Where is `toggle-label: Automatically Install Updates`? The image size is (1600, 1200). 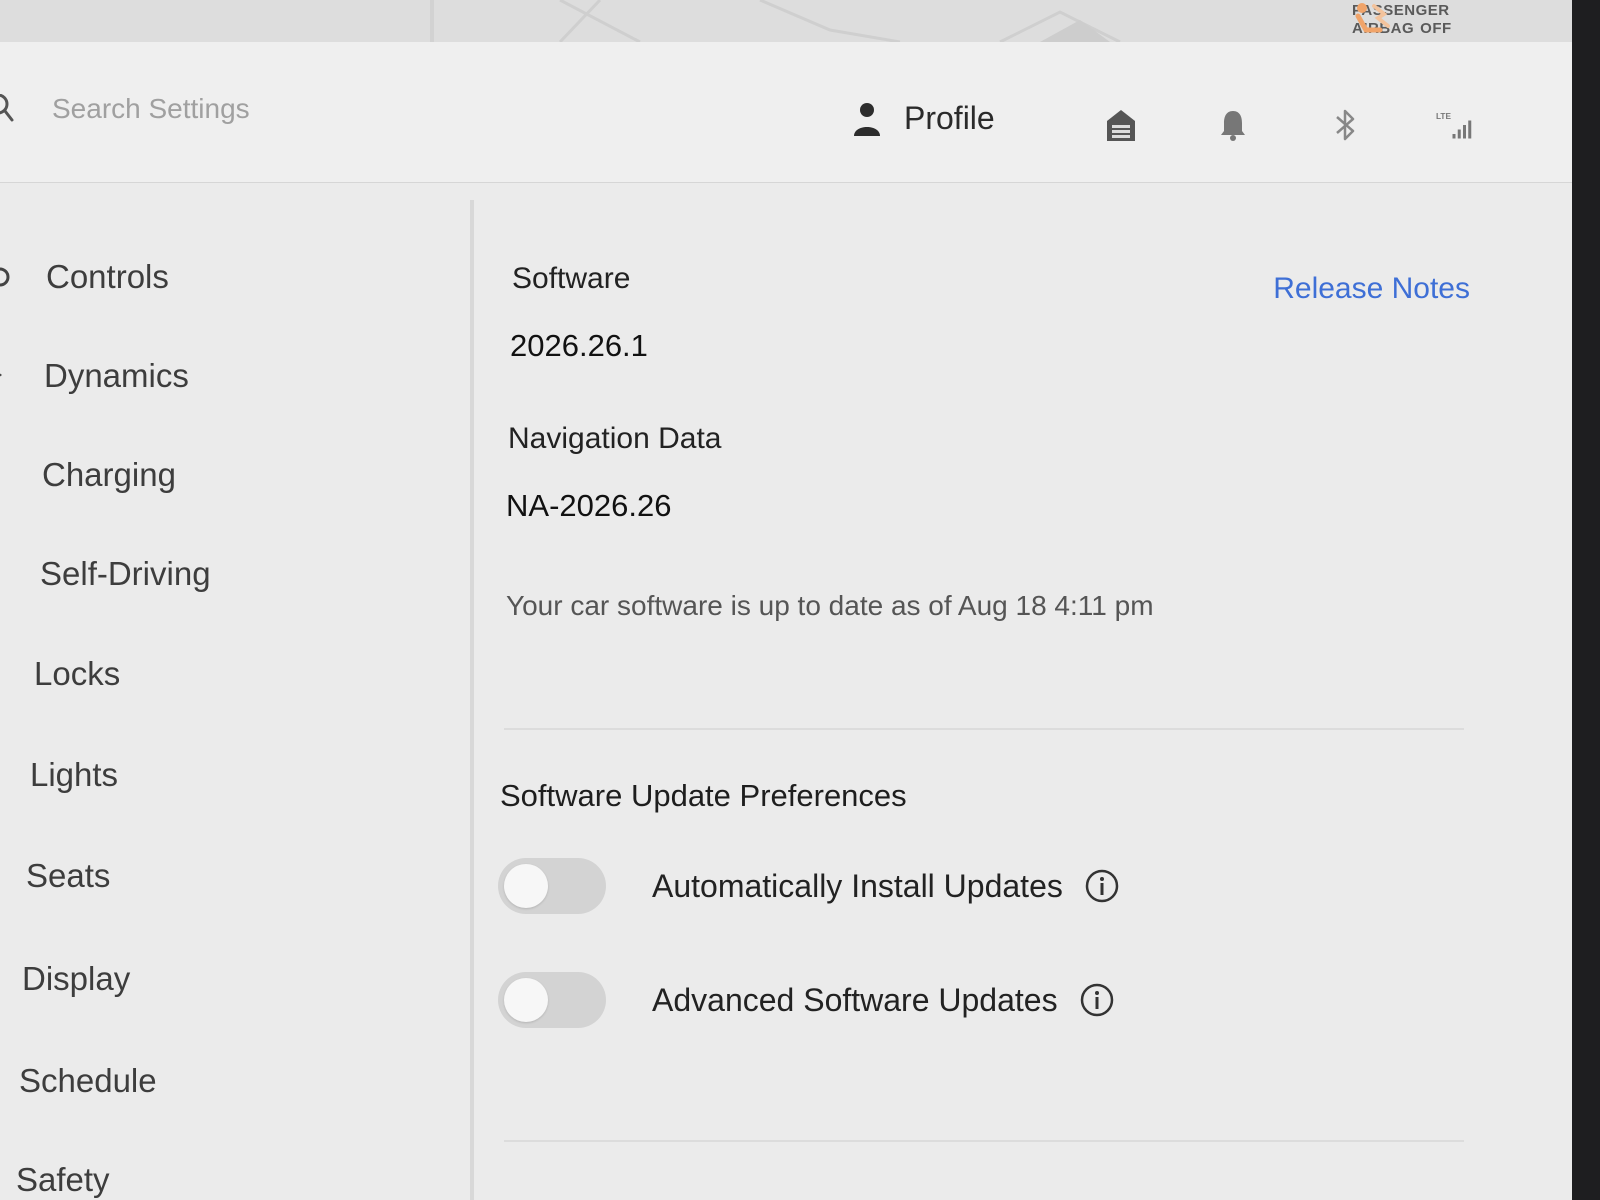 toggle-label: Automatically Install Updates is located at coordinates (857, 885).